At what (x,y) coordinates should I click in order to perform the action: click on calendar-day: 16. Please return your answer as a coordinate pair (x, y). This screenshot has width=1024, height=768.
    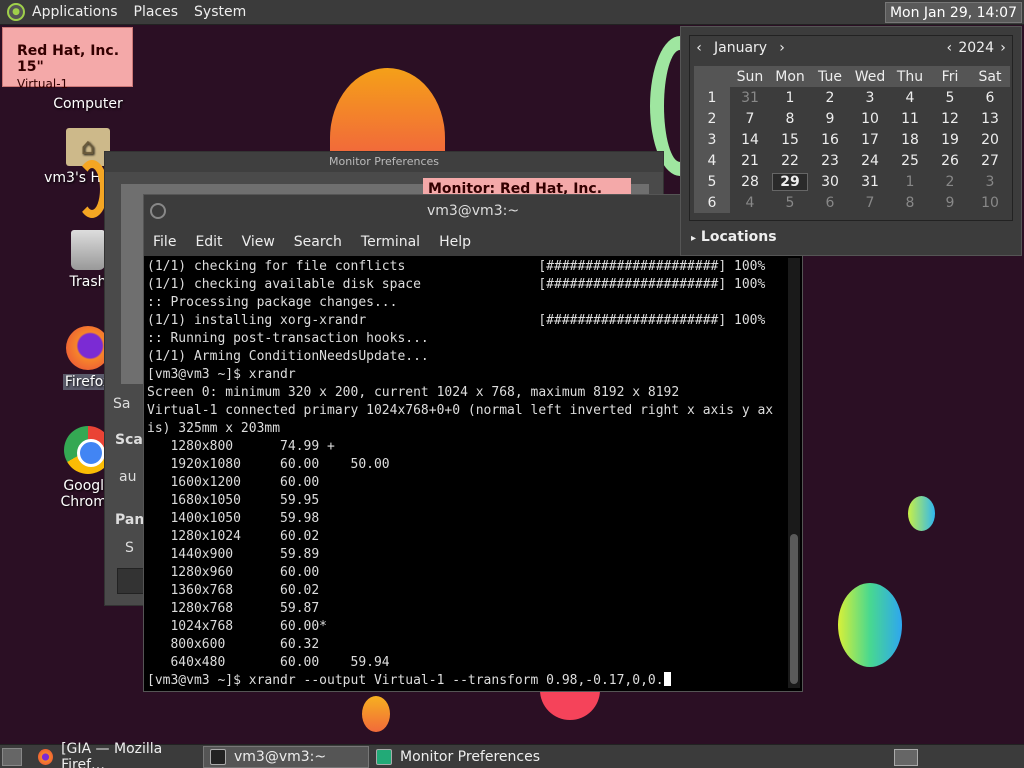
    Looking at the image, I should click on (830, 139).